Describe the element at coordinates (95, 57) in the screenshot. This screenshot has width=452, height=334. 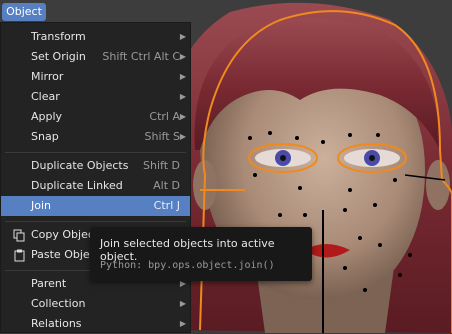
I see `menu-item-set-origin: Set Origin Shift Ctrl Alt C ▶` at that location.